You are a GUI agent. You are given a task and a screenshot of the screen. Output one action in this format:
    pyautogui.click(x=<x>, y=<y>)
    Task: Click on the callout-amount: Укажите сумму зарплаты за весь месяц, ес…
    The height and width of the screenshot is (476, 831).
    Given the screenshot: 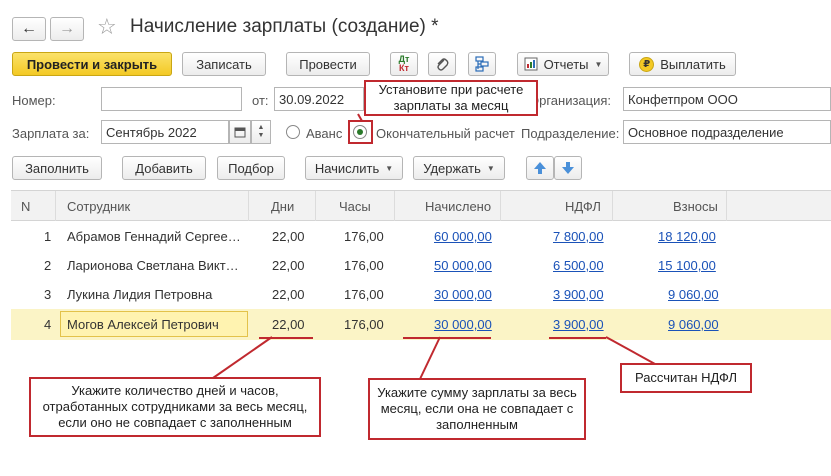 What is the action you would take?
    pyautogui.click(x=477, y=409)
    